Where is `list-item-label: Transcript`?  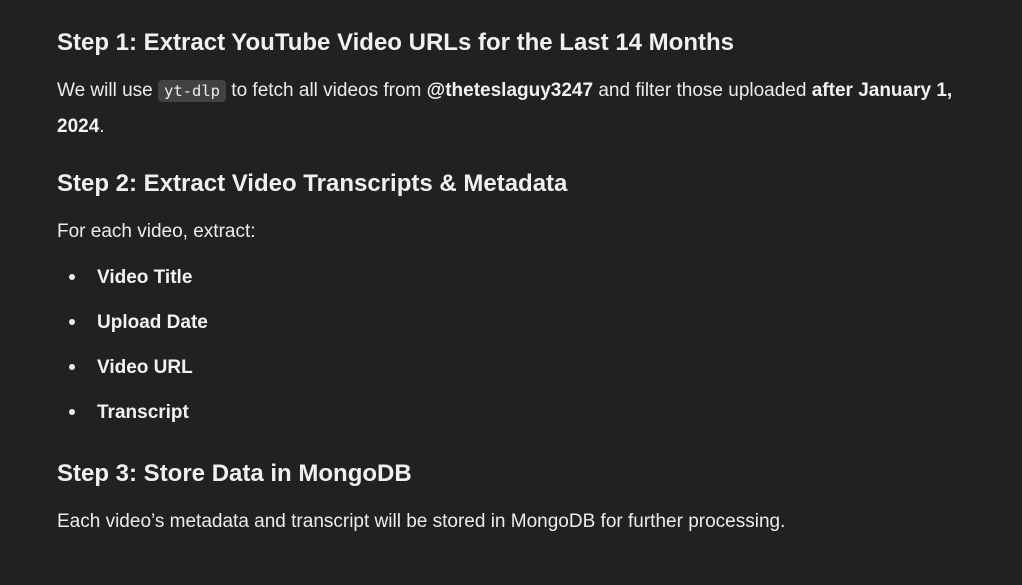
list-item-label: Transcript is located at coordinates (143, 412).